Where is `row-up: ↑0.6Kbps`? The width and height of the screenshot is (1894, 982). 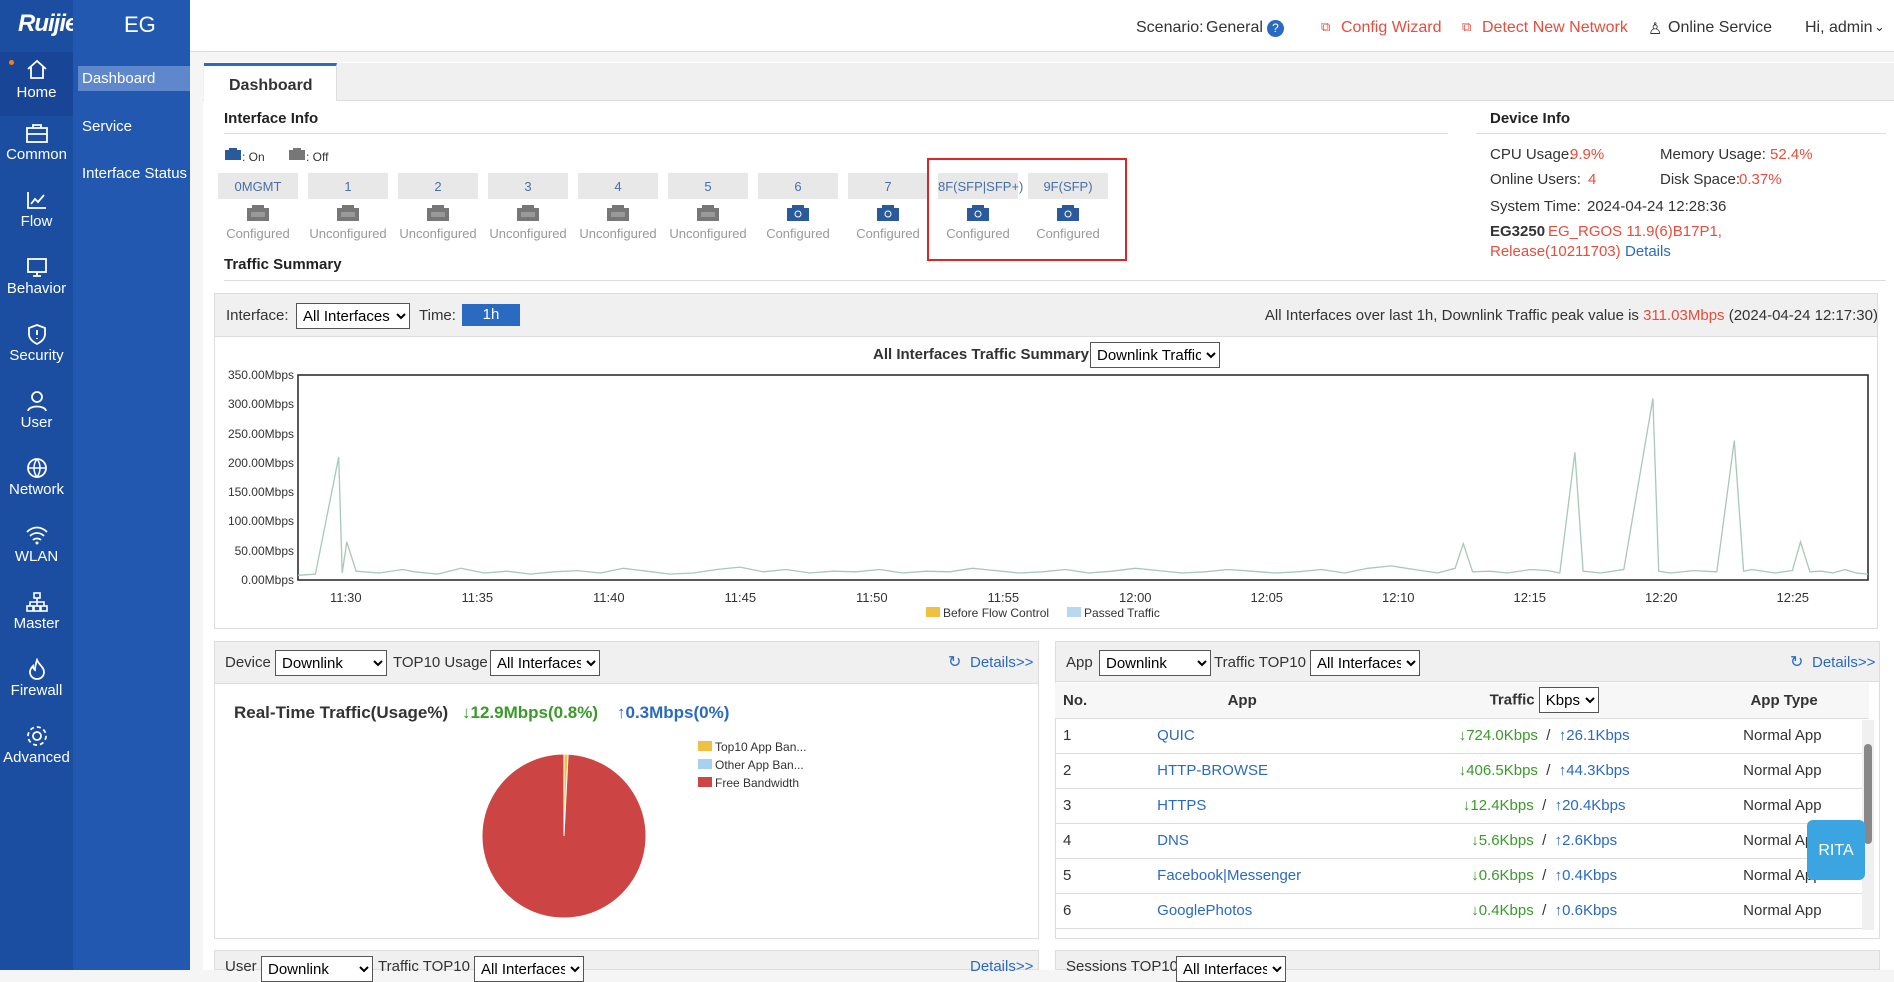 row-up: ↑0.6Kbps is located at coordinates (1586, 910).